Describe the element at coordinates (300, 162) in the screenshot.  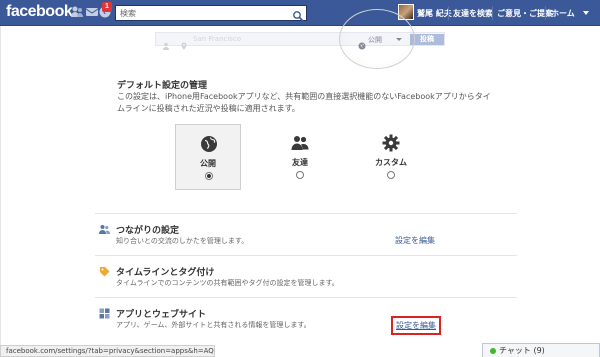
I see `audience-option-label: 友達` at that location.